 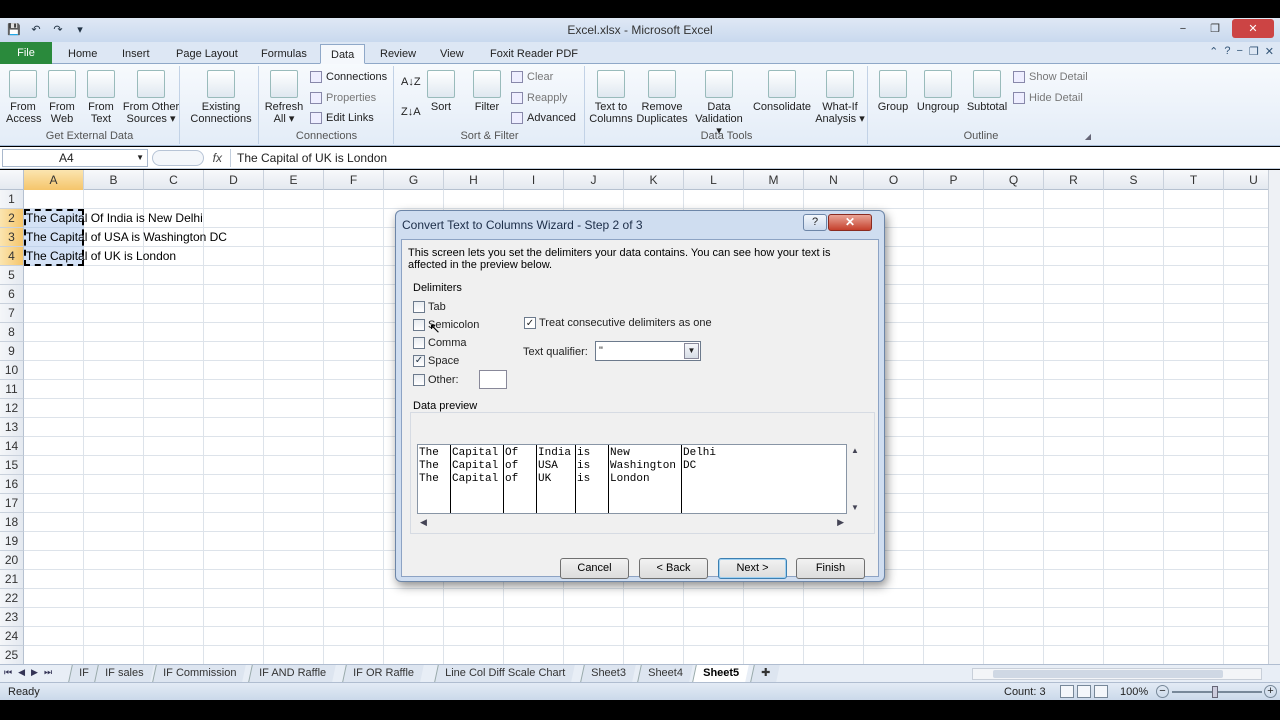 I want to click on outline-dialog-launcher-icon: ◢, so click(x=1088, y=136).